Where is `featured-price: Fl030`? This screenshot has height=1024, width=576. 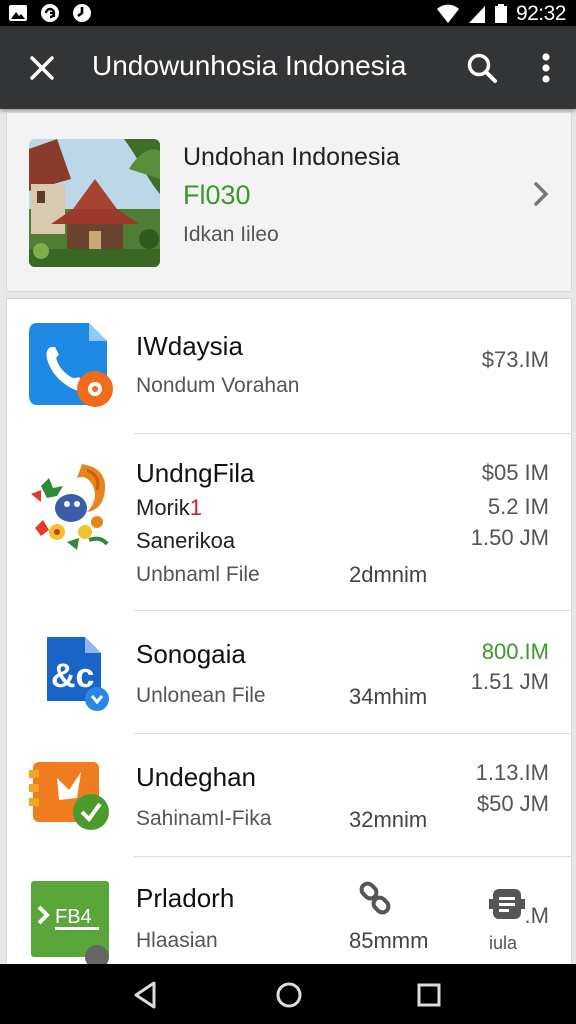 featured-price: Fl030 is located at coordinates (217, 195).